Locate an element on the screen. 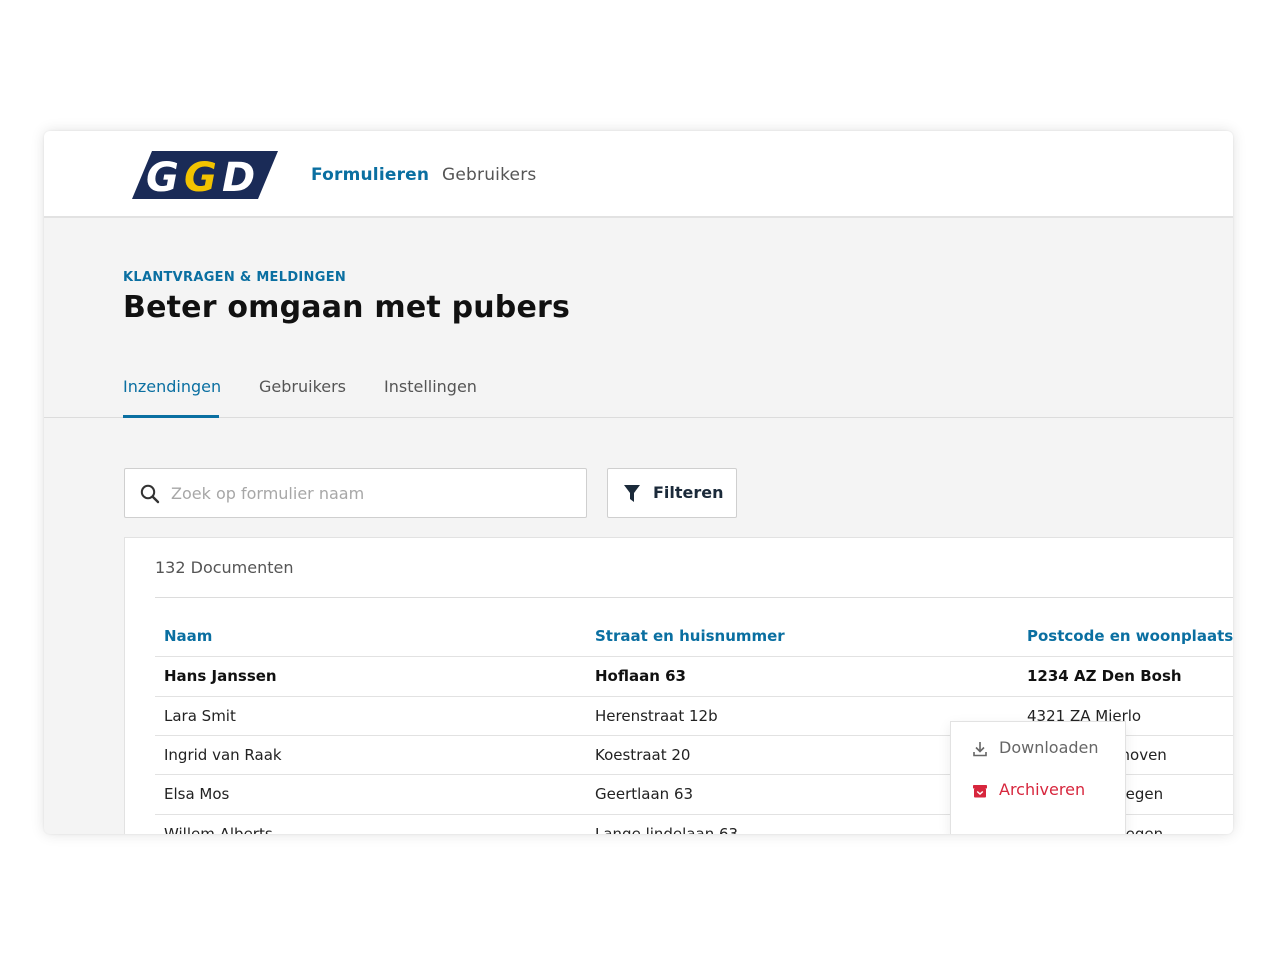 This screenshot has width=1288, height=966. svg-text: D is located at coordinates (238, 177).